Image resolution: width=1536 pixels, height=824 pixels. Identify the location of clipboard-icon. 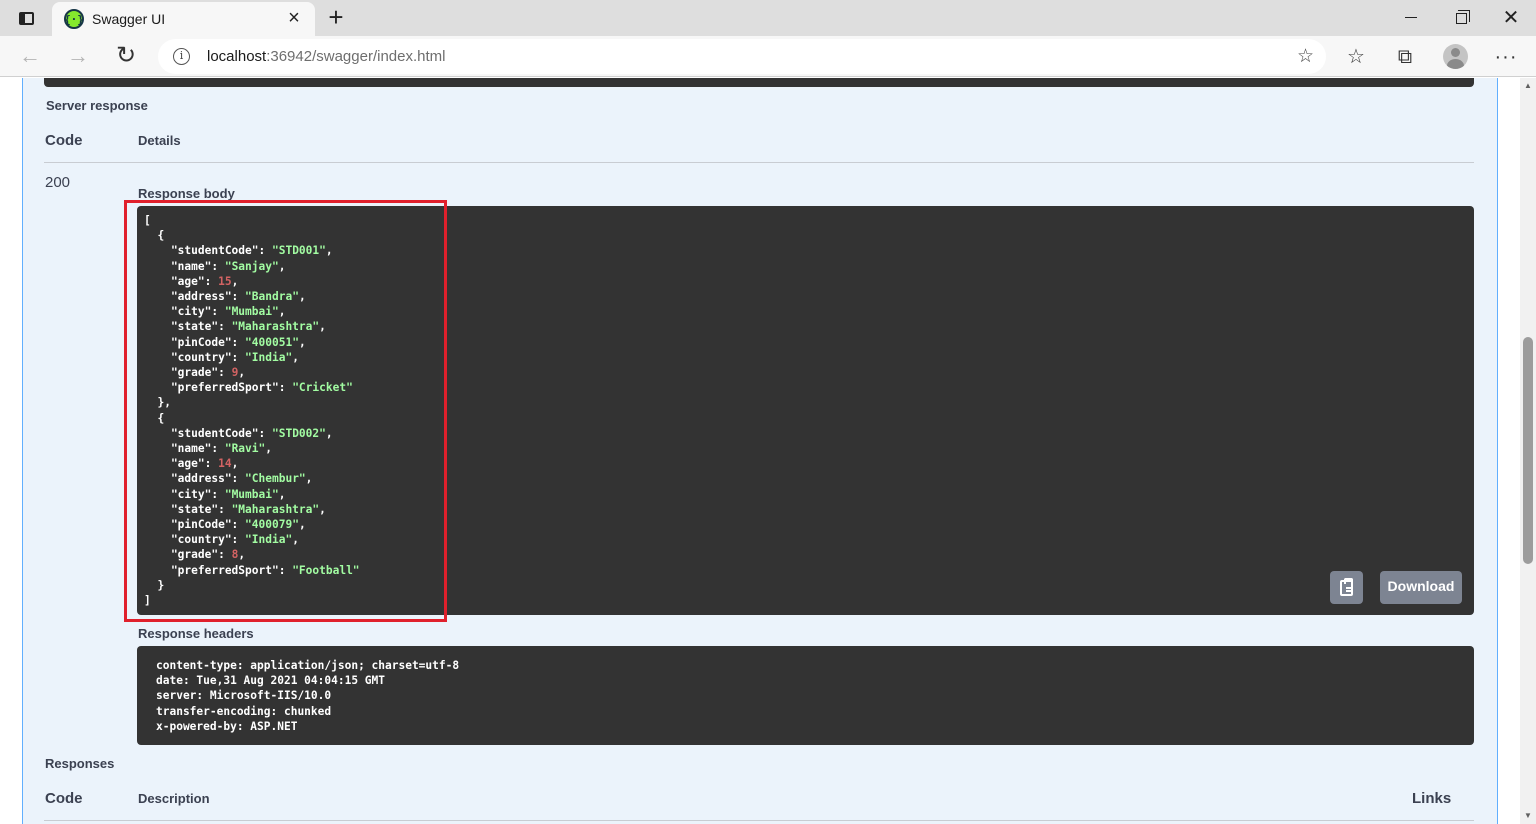
(1346, 586).